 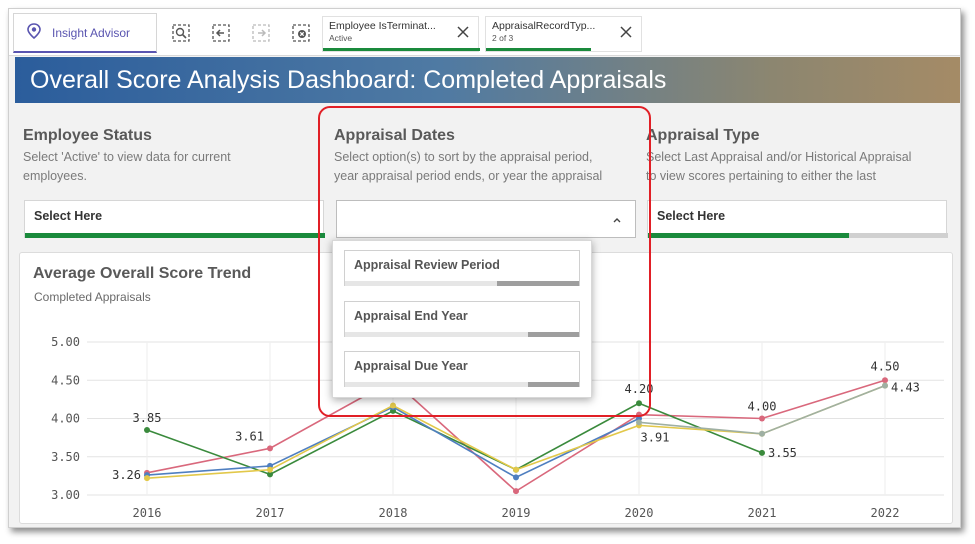 I want to click on x-tick-label: 2019, so click(x=516, y=513).